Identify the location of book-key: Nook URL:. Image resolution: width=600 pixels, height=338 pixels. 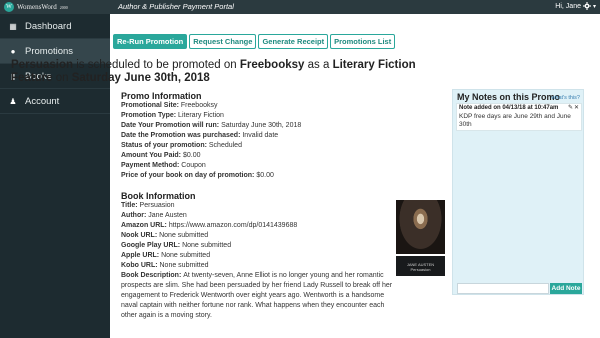
(140, 235).